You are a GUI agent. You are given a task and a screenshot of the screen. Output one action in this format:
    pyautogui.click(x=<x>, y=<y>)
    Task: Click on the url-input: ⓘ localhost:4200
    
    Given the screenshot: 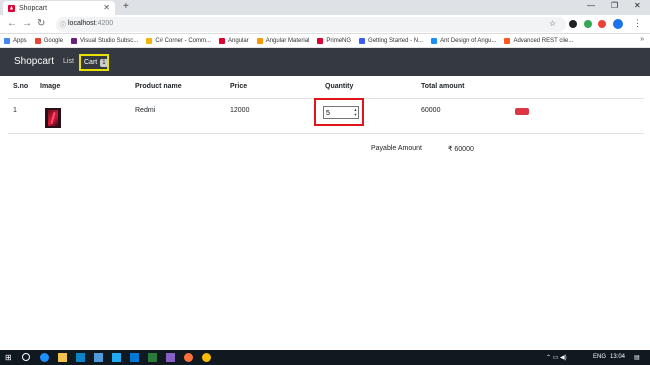 What is the action you would take?
    pyautogui.click(x=311, y=24)
    